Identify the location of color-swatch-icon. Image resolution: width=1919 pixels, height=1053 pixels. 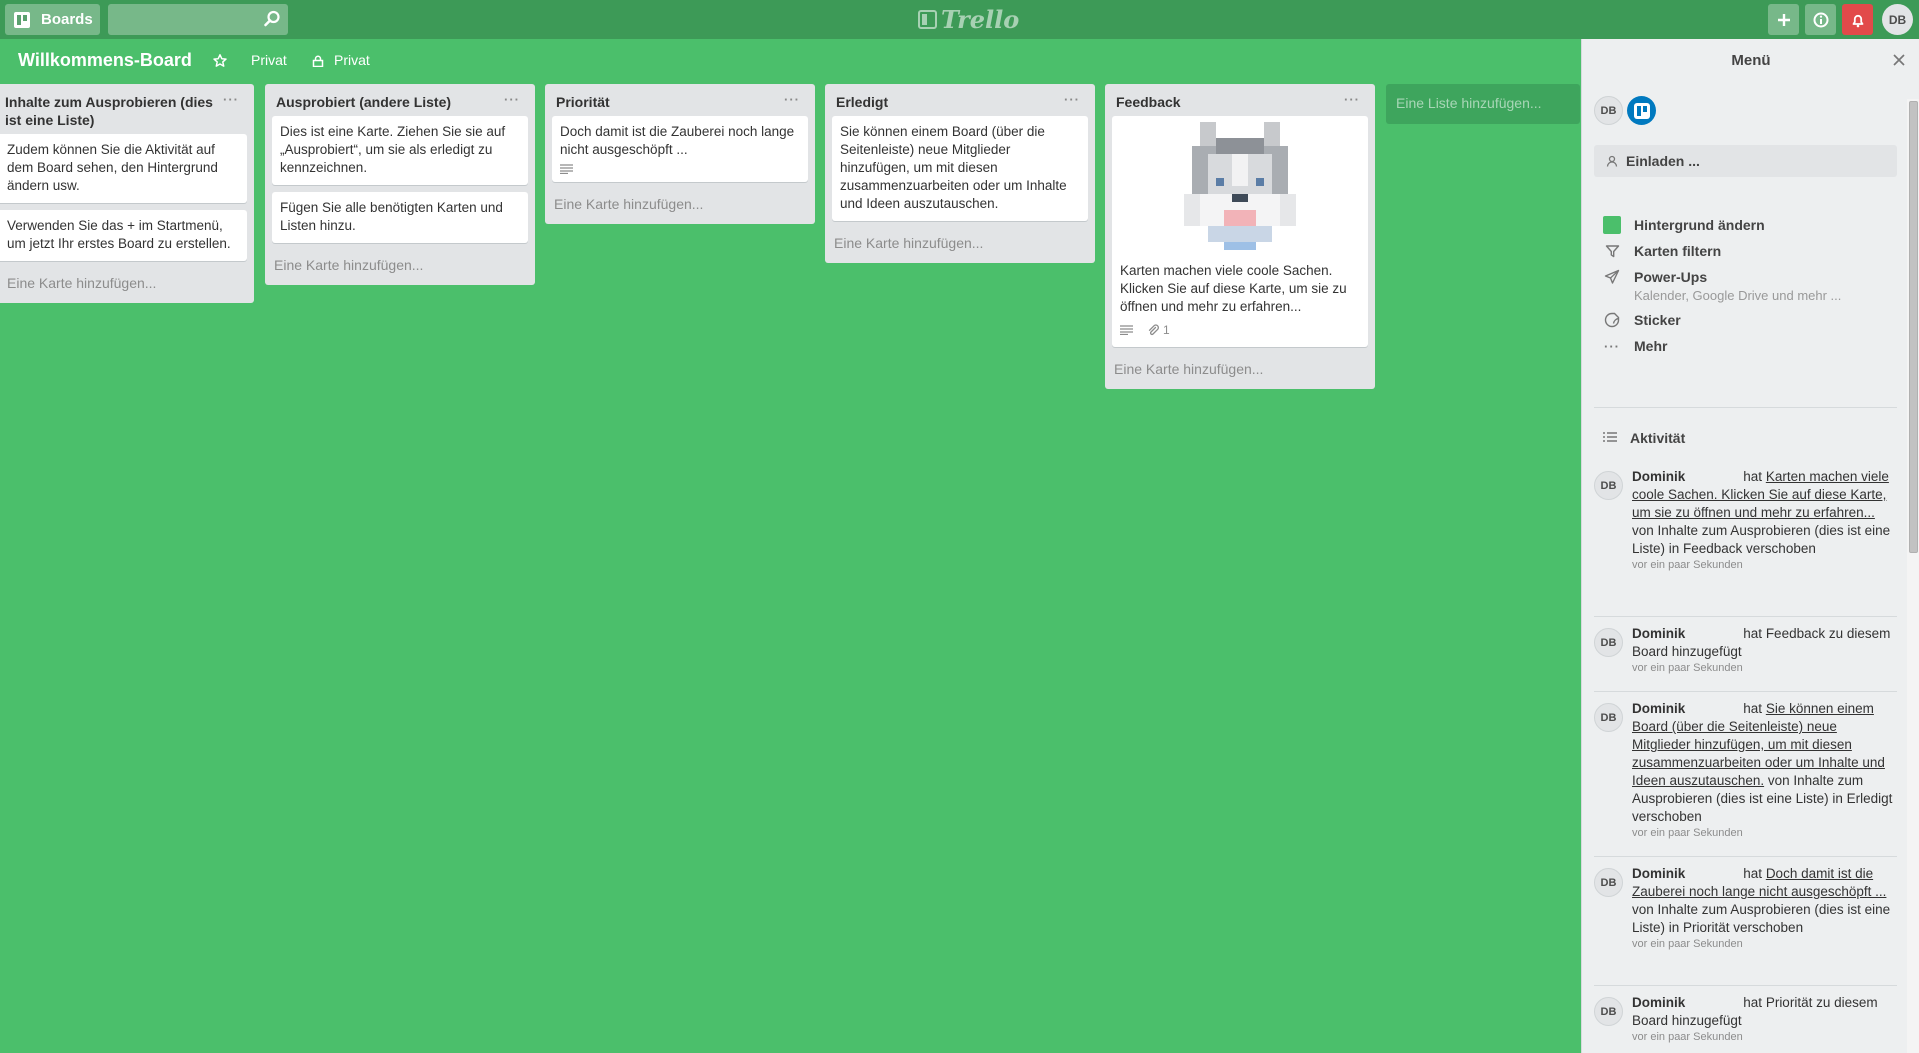
(1612, 225).